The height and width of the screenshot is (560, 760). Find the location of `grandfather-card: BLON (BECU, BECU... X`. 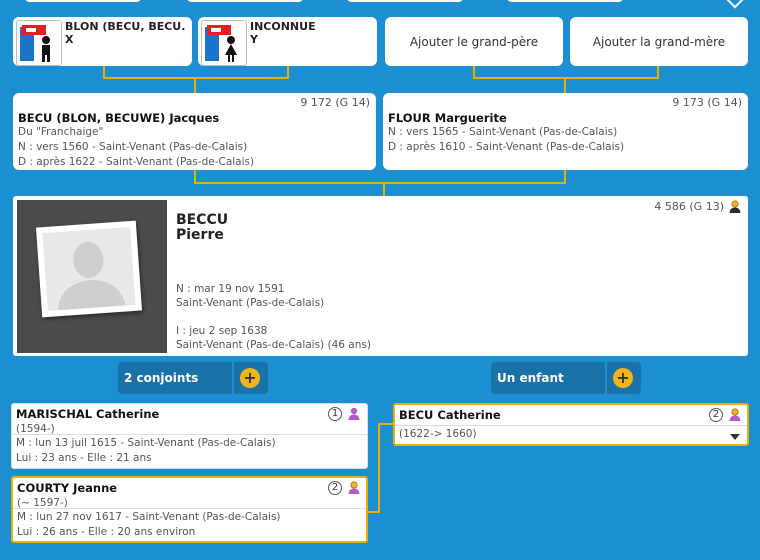

grandfather-card: BLON (BECU, BECU... X is located at coordinates (102, 41).